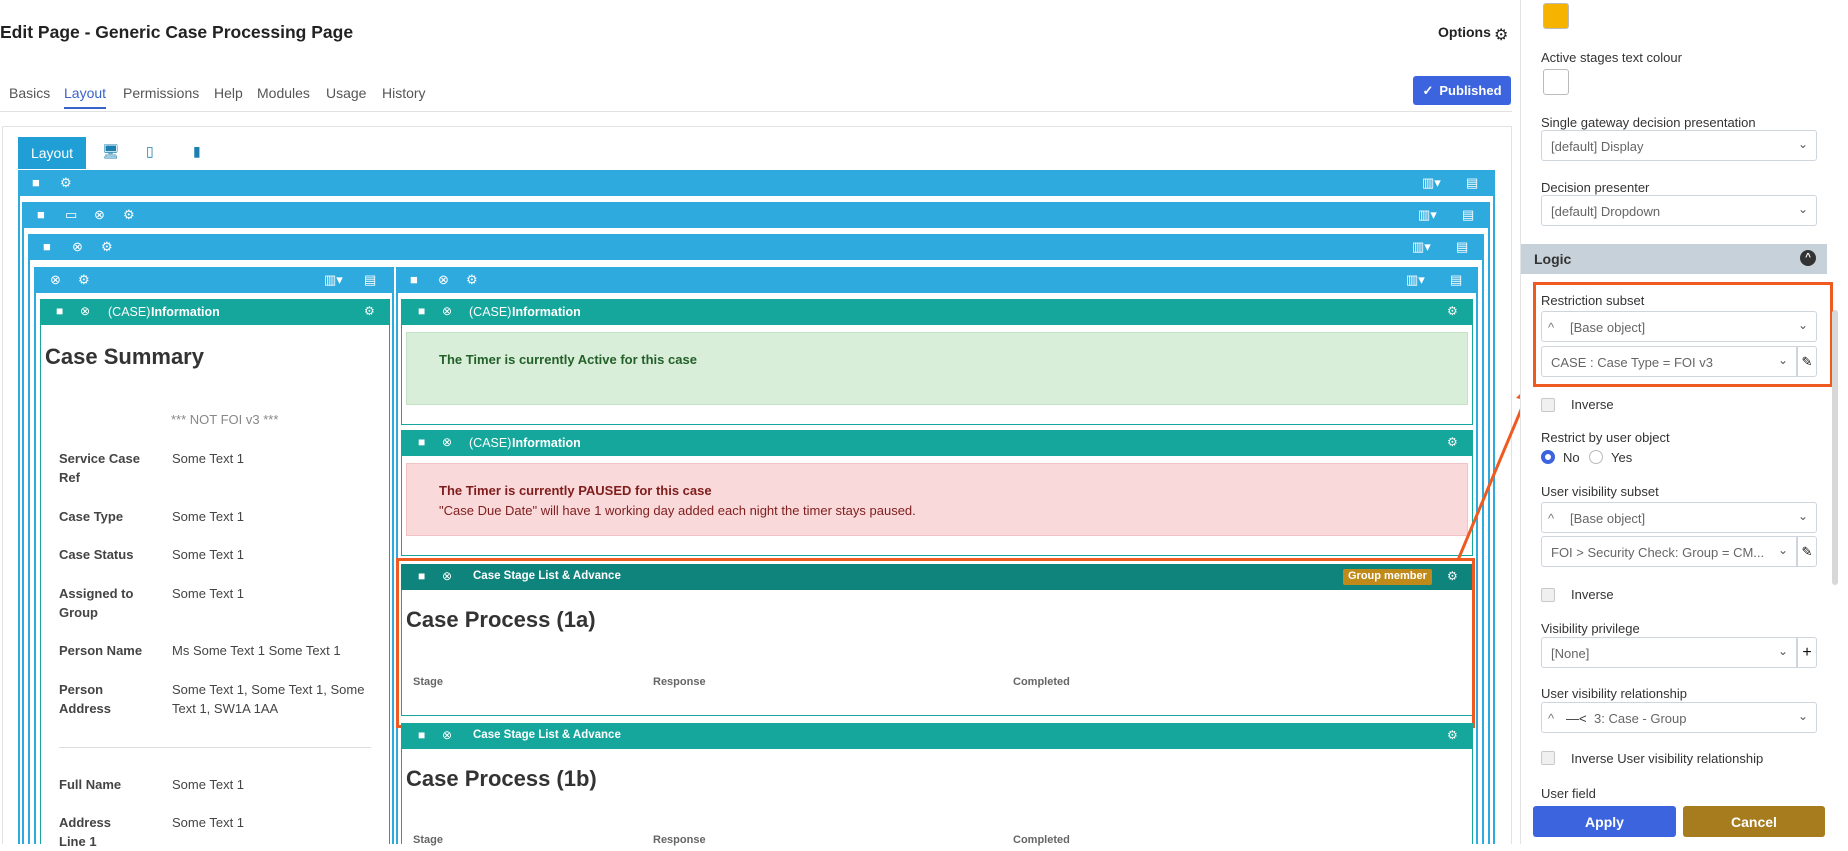  I want to click on widget-title: Information, so click(546, 443).